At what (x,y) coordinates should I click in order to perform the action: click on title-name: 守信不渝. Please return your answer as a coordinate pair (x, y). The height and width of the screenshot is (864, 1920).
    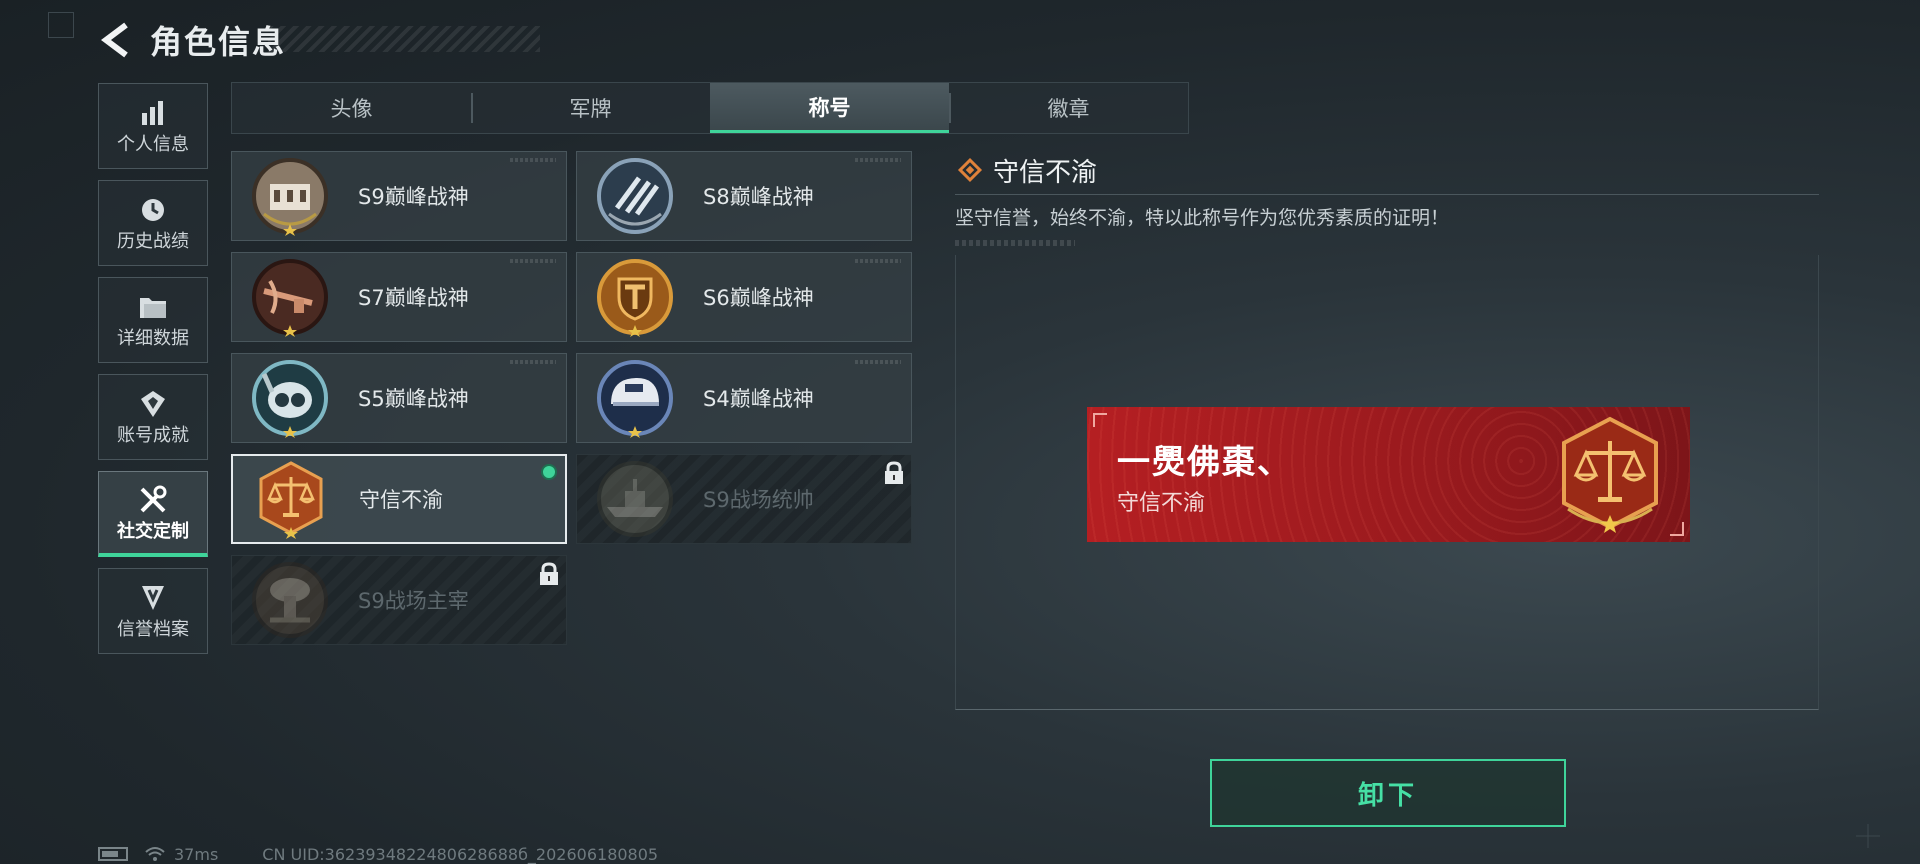
    Looking at the image, I should click on (401, 500).